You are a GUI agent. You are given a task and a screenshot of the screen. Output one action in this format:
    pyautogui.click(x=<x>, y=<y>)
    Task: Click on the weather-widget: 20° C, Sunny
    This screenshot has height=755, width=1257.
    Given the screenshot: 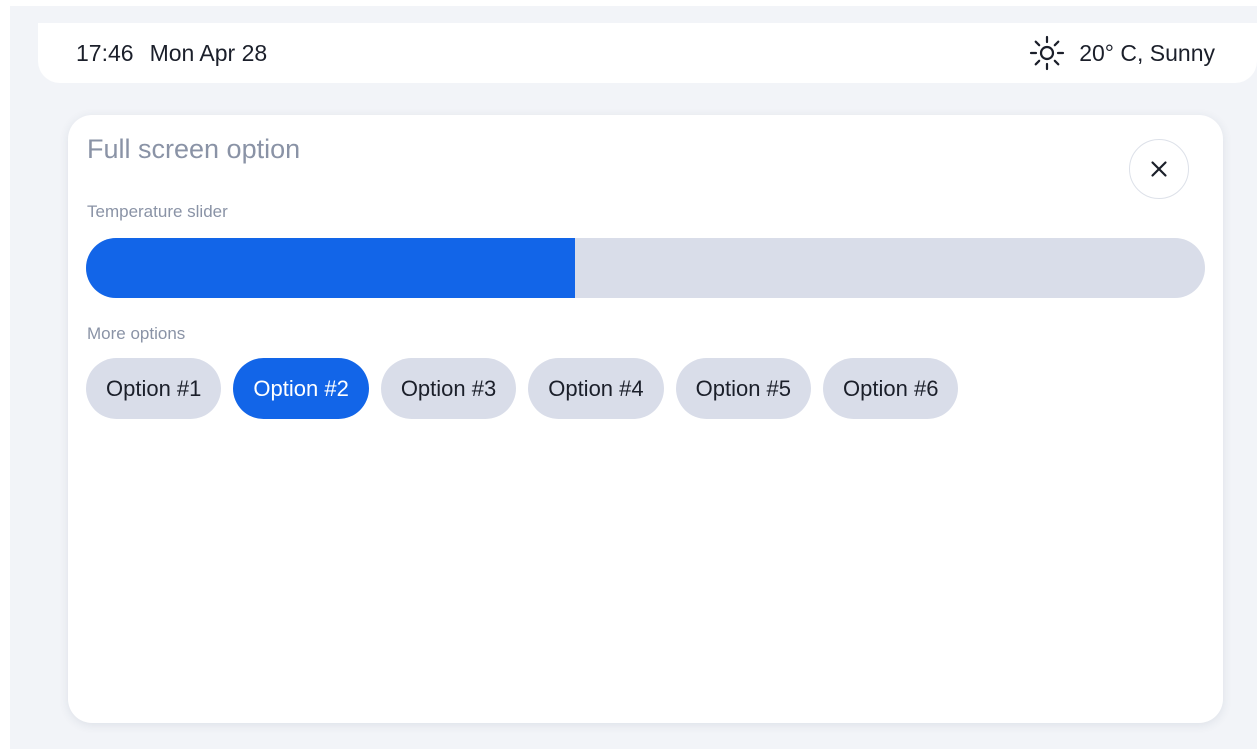 What is the action you would take?
    pyautogui.click(x=1122, y=53)
    